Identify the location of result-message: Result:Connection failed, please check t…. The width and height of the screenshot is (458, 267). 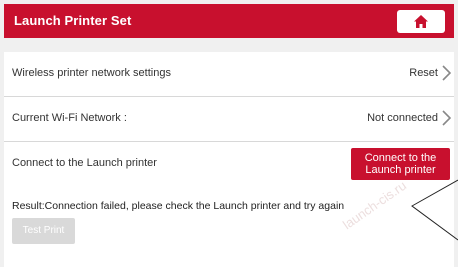
(178, 206).